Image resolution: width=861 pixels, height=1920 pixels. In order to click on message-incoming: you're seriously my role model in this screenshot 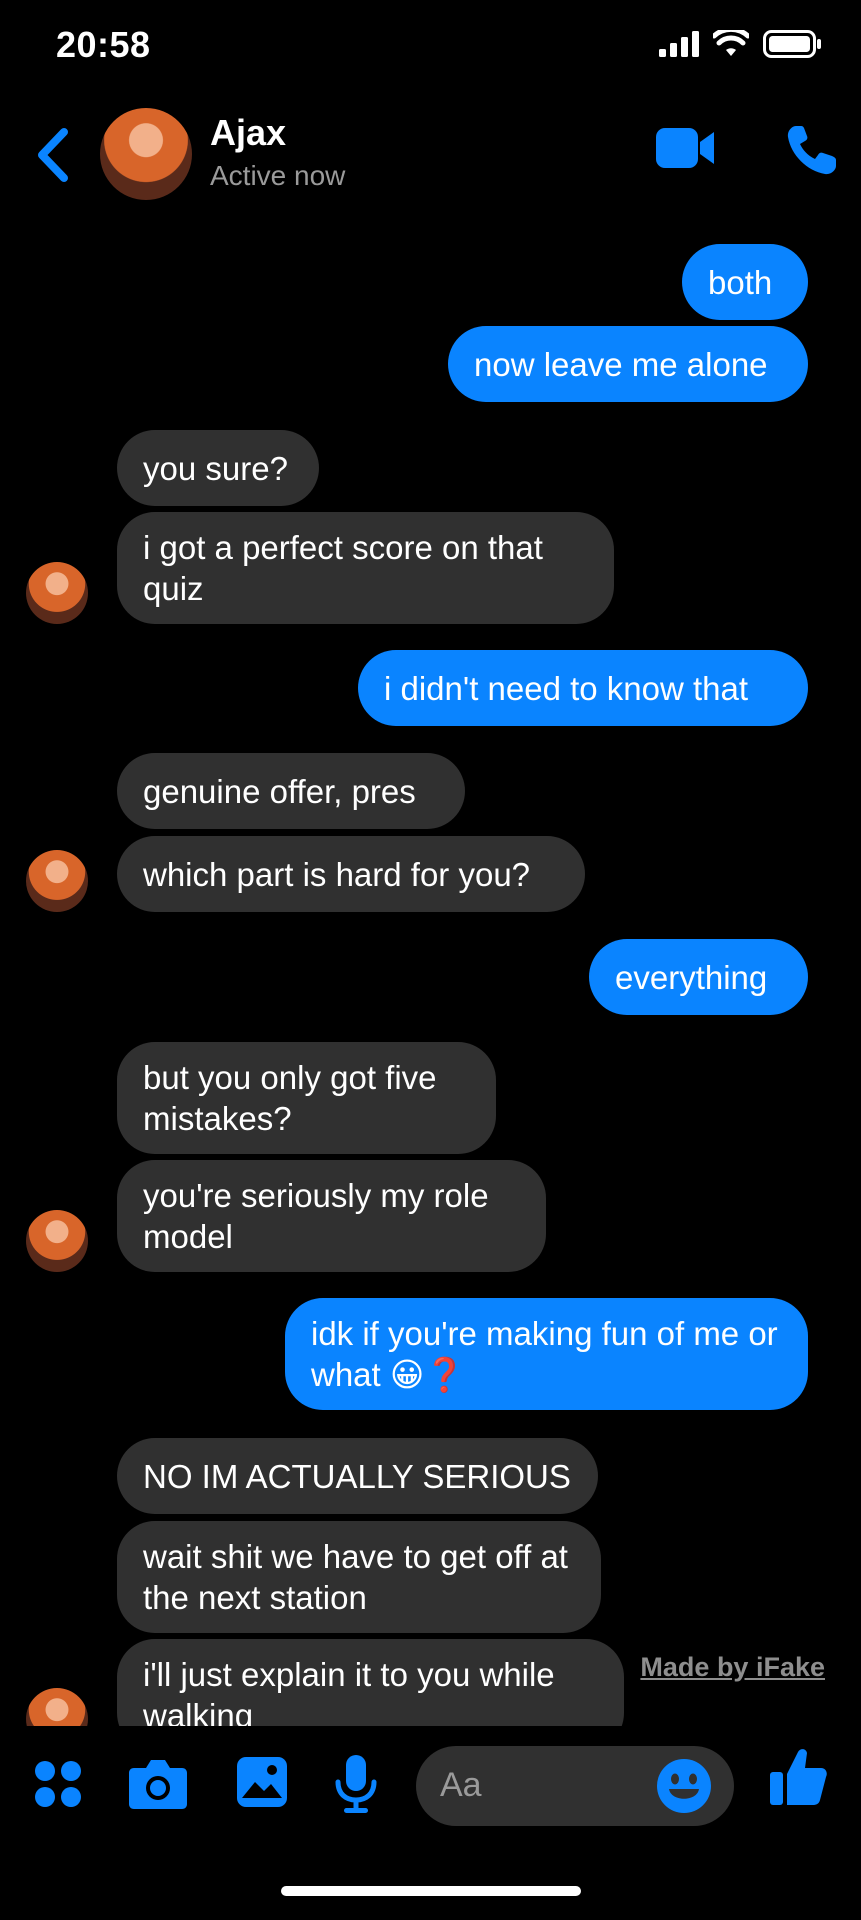, I will do `click(331, 1216)`.